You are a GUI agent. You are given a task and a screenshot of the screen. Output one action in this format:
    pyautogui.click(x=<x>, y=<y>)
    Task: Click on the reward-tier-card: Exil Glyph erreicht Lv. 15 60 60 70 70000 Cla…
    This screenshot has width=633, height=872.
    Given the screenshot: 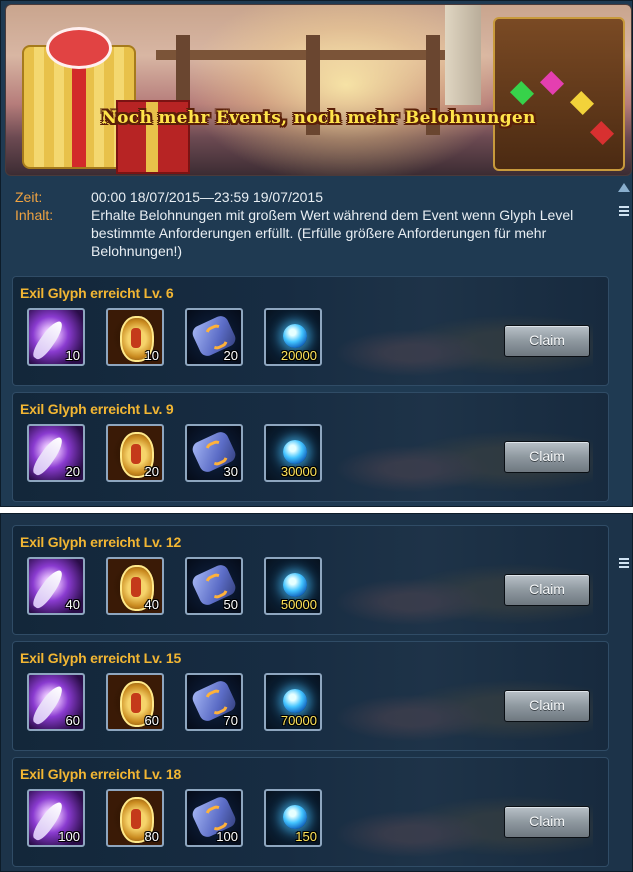 What is the action you would take?
    pyautogui.click(x=310, y=696)
    